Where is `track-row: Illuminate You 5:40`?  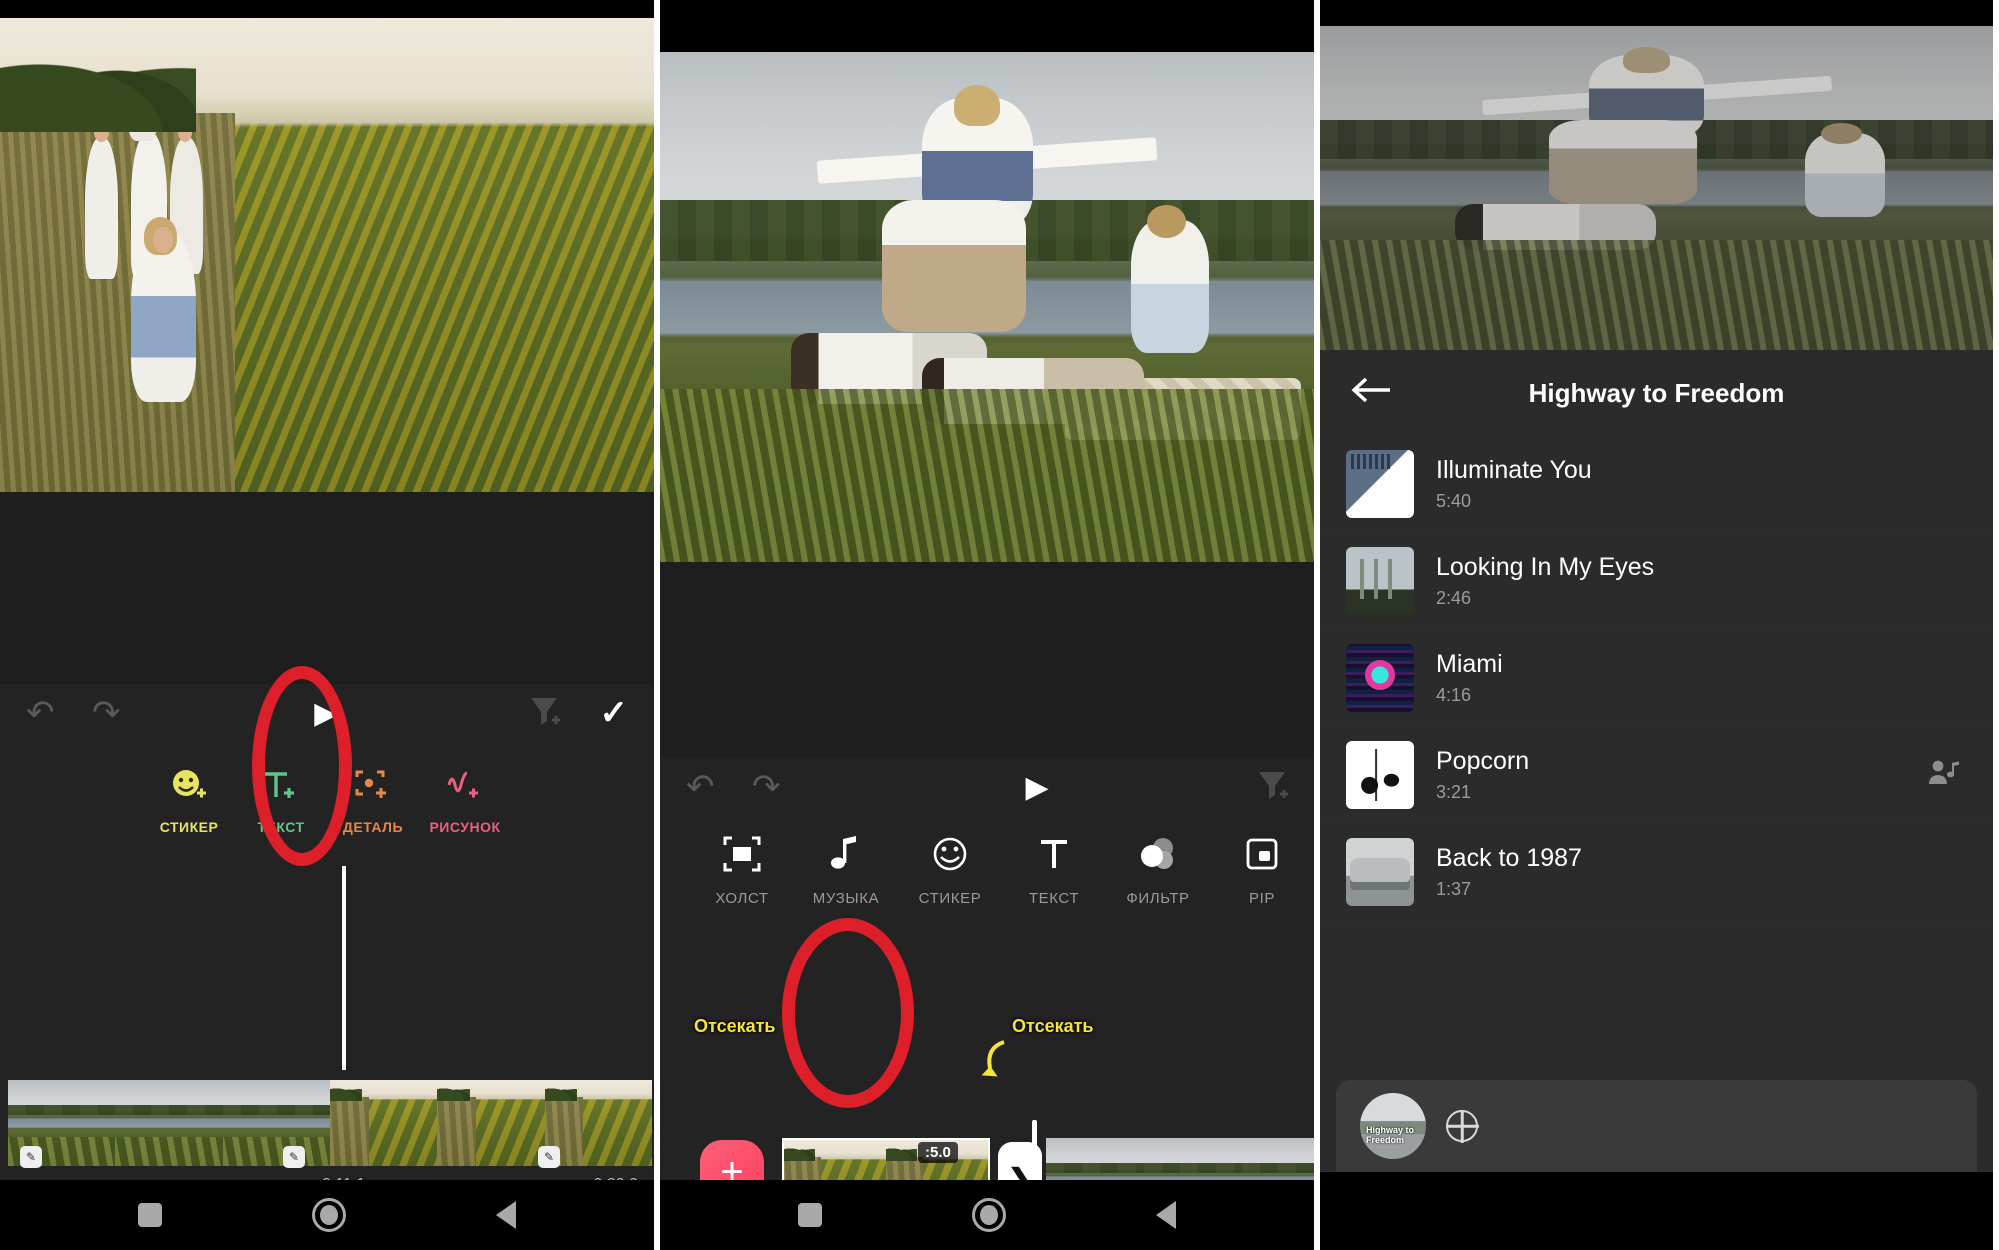 track-row: Illuminate You 5:40 is located at coordinates (1656, 484).